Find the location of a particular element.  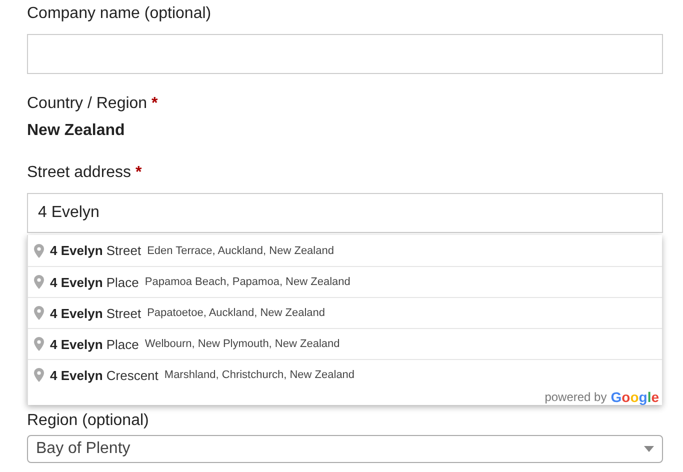

field-label: Region (optional) is located at coordinates (88, 421).